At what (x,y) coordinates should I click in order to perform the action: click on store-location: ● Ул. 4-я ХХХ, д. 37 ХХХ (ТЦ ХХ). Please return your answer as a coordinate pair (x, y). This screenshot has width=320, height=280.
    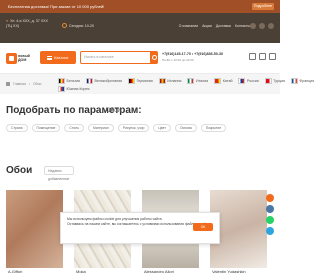
    Looking at the image, I should click on (29, 24).